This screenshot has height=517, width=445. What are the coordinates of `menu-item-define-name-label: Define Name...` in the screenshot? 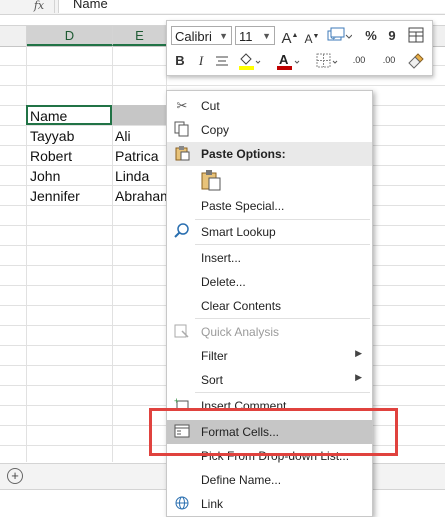 It's located at (241, 480).